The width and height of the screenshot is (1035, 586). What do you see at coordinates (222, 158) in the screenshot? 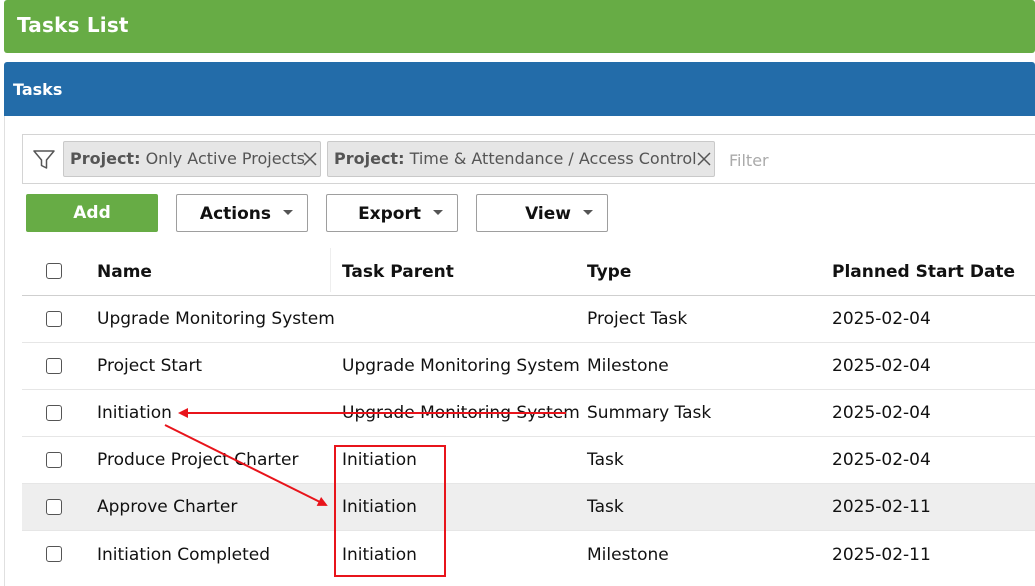
I see `filter-chip-value: Only Active Projects` at bounding box center [222, 158].